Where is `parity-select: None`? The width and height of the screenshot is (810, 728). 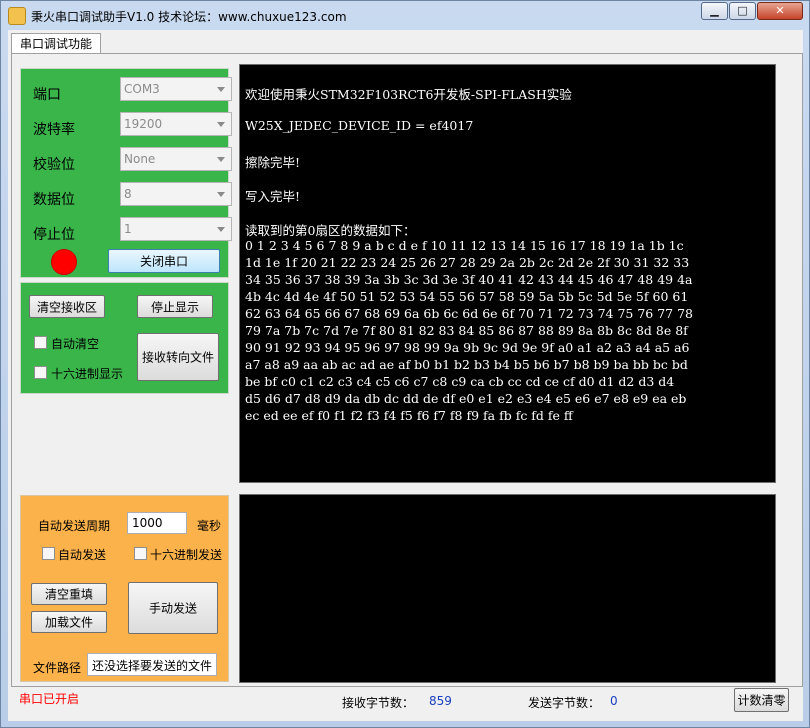 parity-select: None is located at coordinates (176, 159).